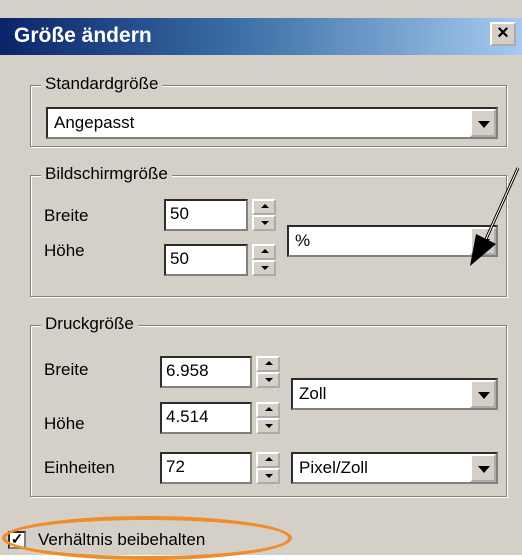 Image resolution: width=522 pixels, height=560 pixels. Describe the element at coordinates (394, 468) in the screenshot. I see `resolution-unit-select: Pixel/Zoll` at that location.